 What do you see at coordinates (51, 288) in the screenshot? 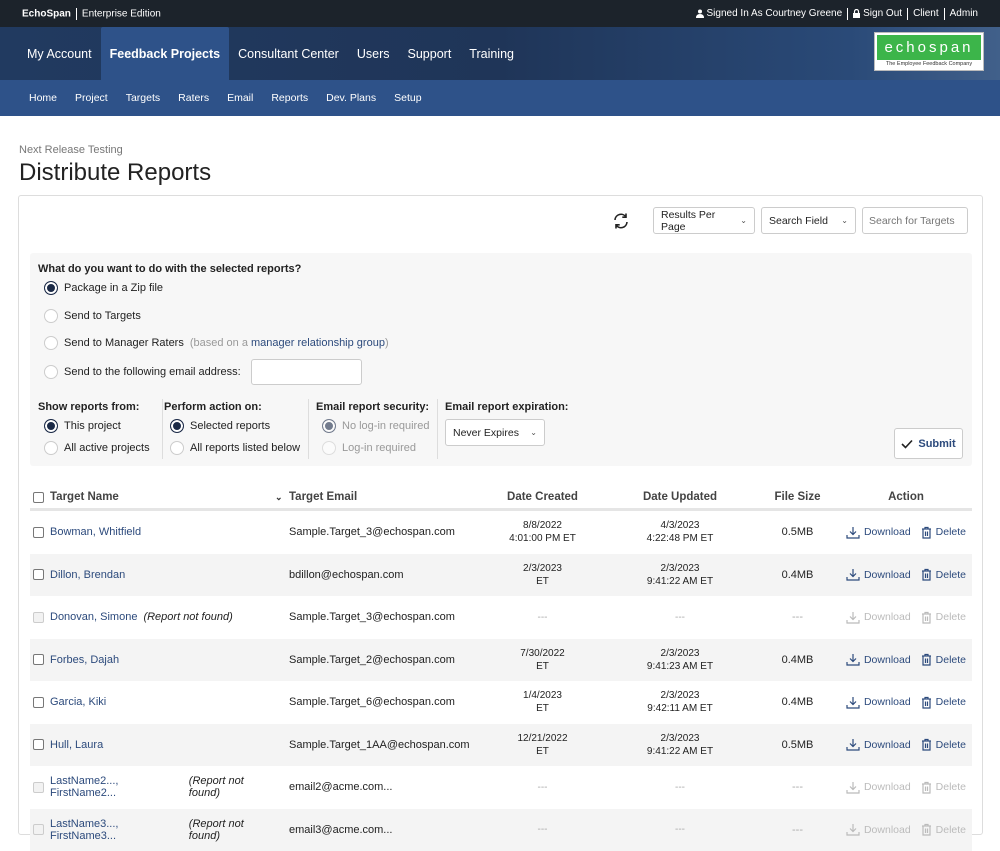
I see `radio-zip` at bounding box center [51, 288].